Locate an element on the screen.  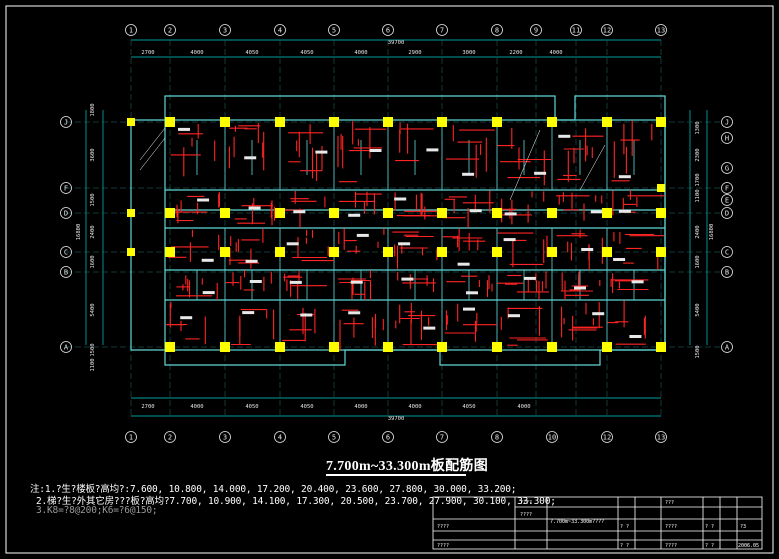
dim-bottom-2: 4050 is located at coordinates (251, 407).